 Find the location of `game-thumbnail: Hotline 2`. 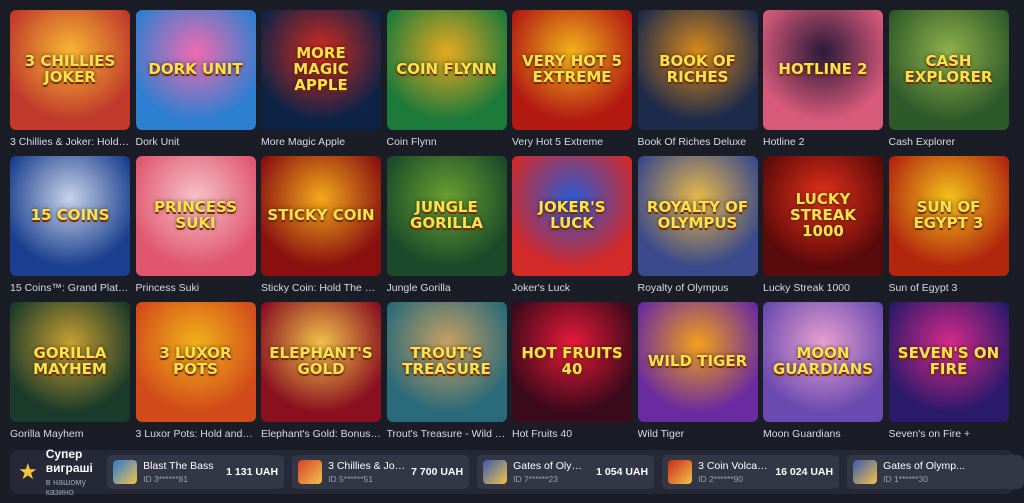

game-thumbnail: Hotline 2 is located at coordinates (823, 70).